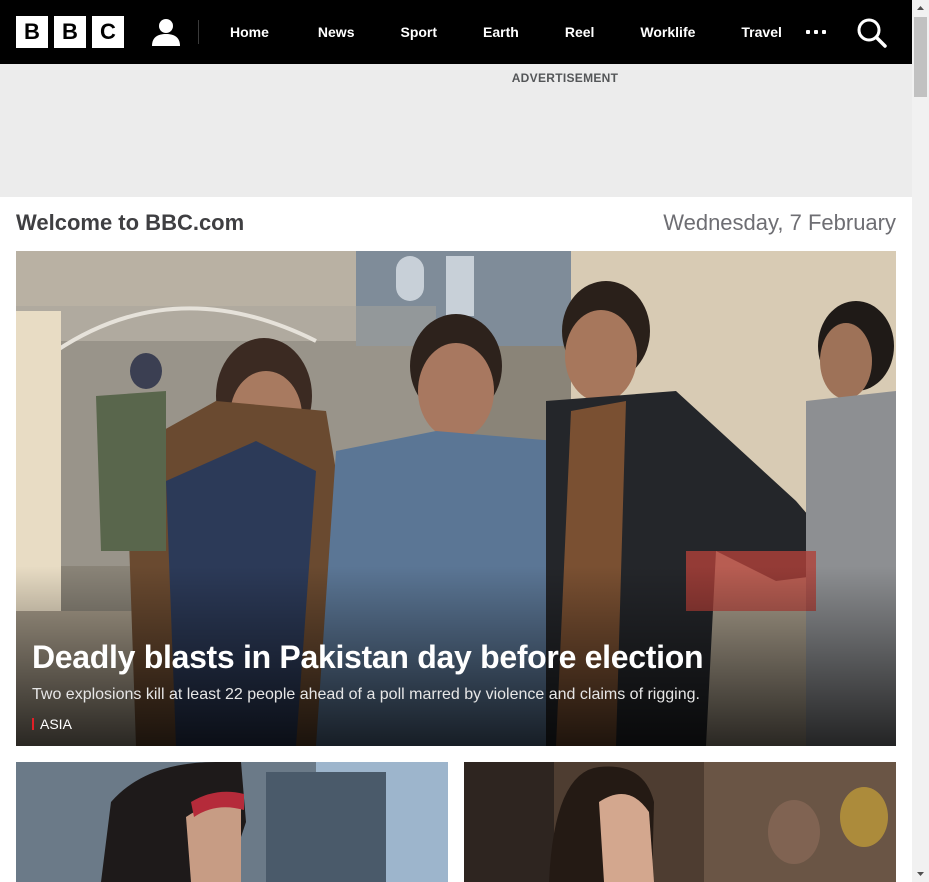 The width and height of the screenshot is (929, 882). Describe the element at coordinates (130, 222) in the screenshot. I see `page-title: Welcome to BBC.com` at that location.